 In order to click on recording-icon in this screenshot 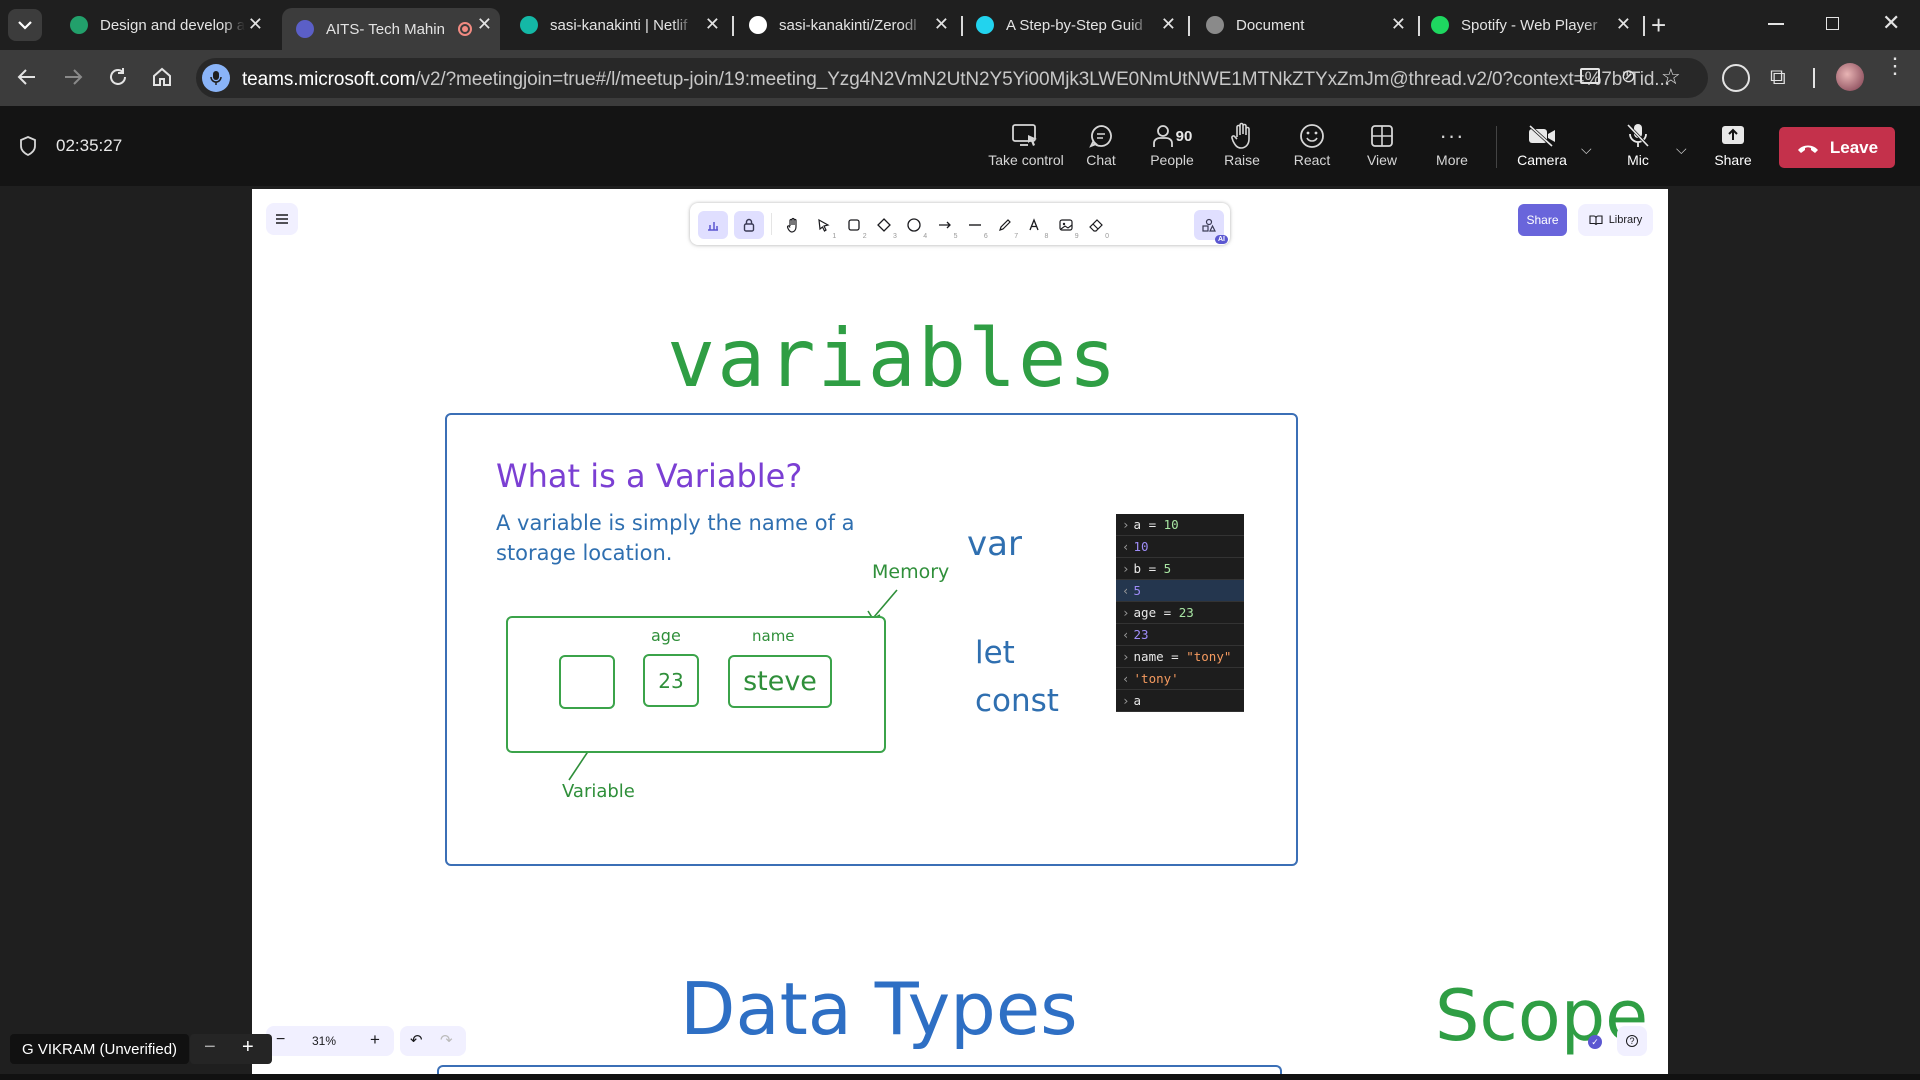, I will do `click(465, 29)`.